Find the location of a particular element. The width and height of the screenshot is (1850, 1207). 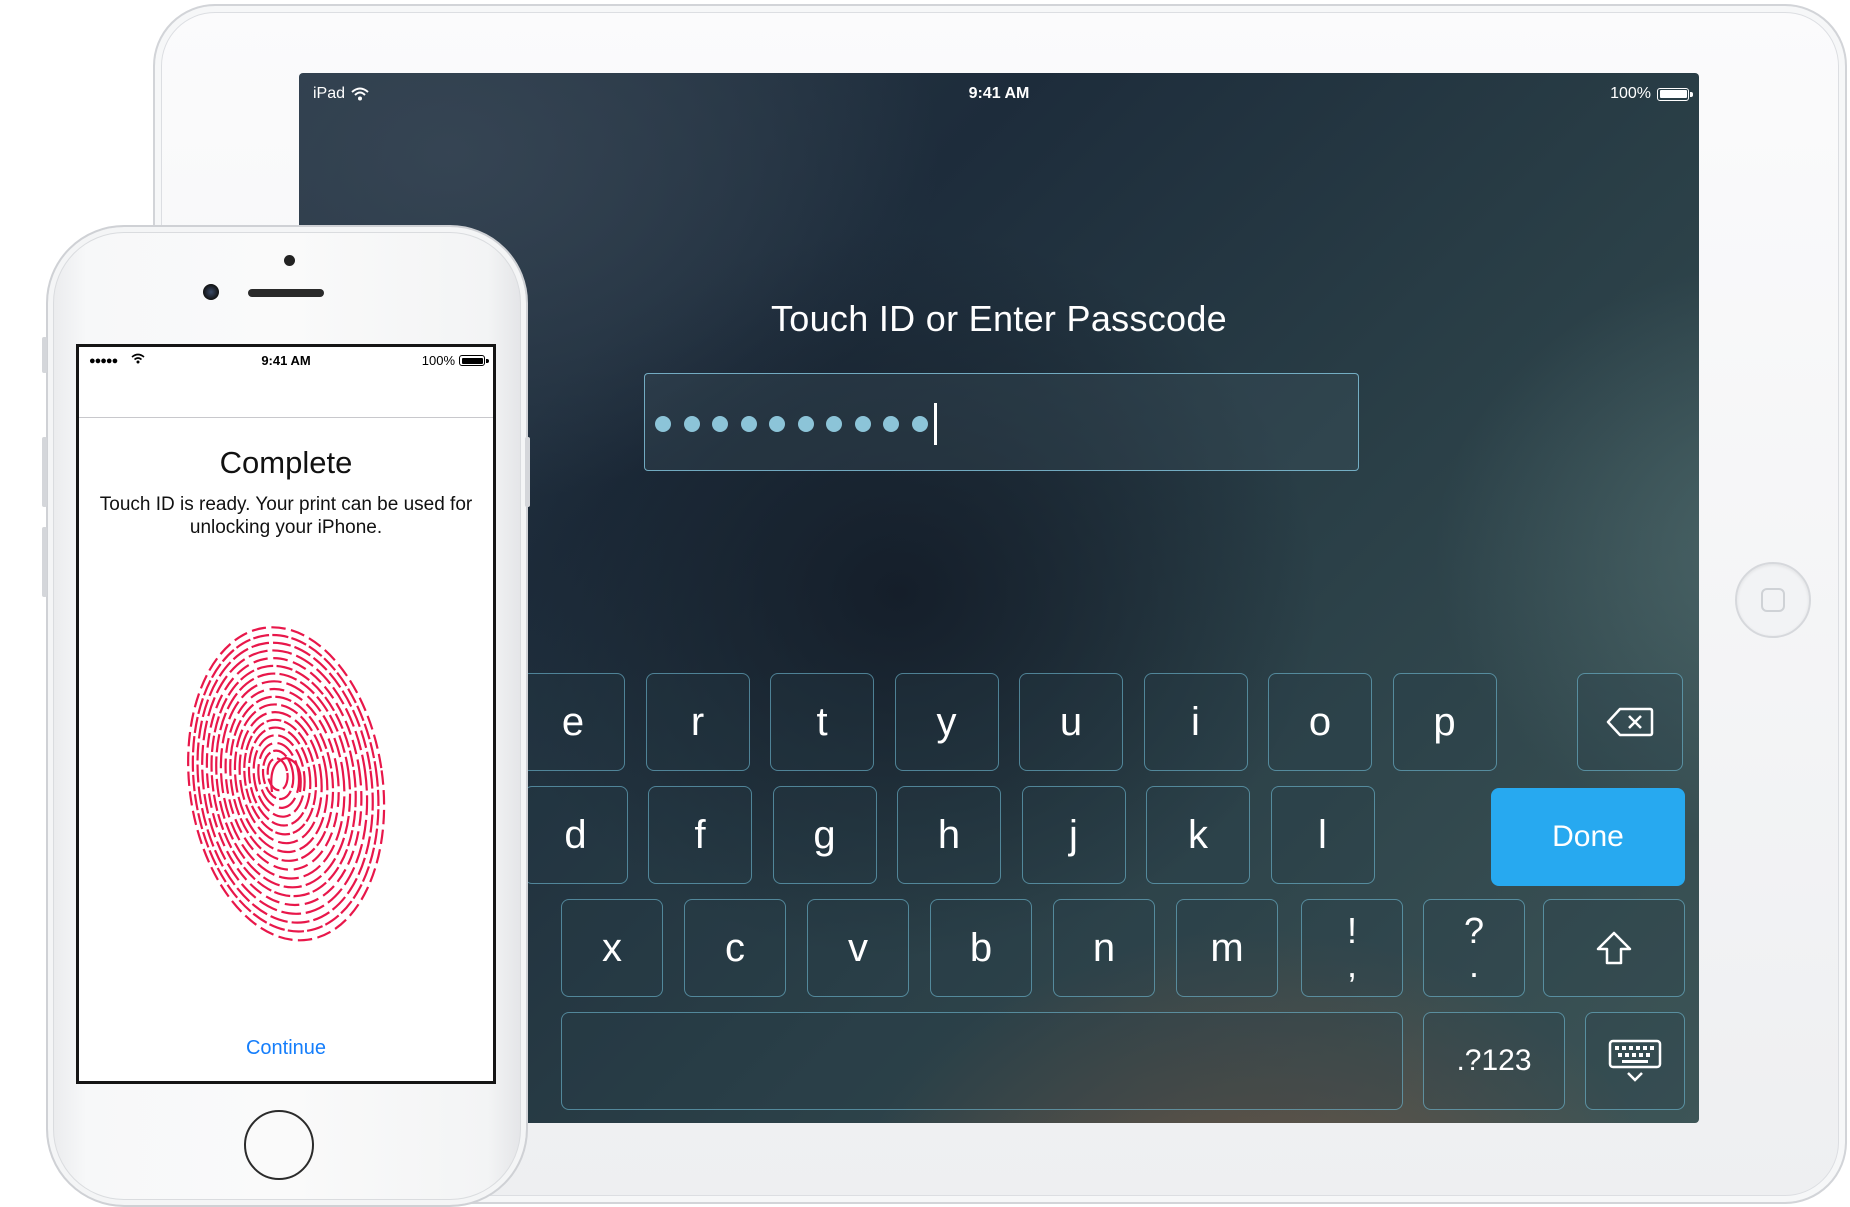

key-d: d is located at coordinates (575, 835).